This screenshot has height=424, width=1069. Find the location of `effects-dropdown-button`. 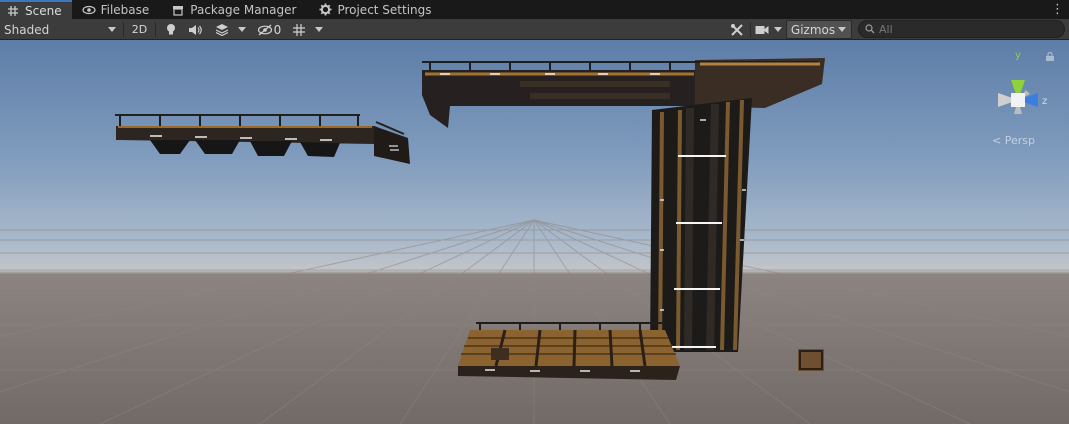

effects-dropdown-button is located at coordinates (230, 29).